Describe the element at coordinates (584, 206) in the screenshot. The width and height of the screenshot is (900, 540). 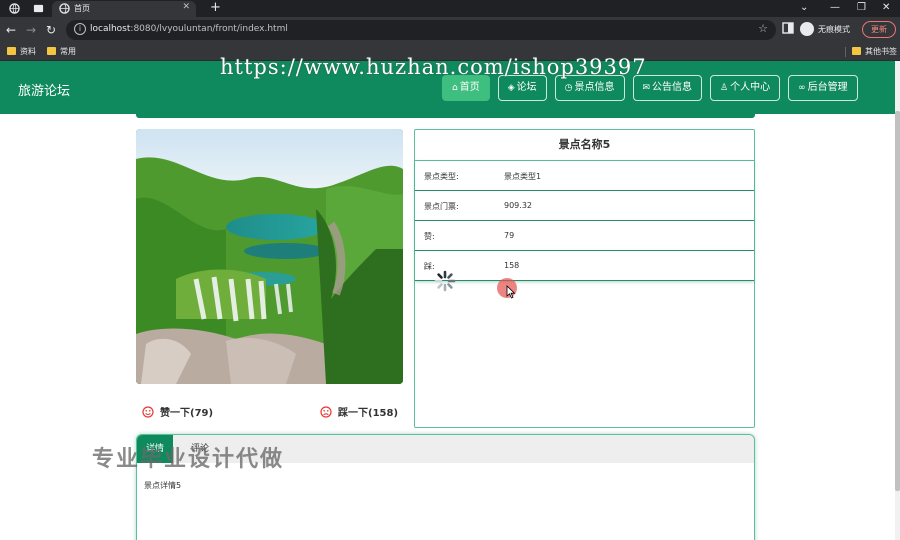
I see `info-row-ticket: 景点门票: 909.32` at that location.